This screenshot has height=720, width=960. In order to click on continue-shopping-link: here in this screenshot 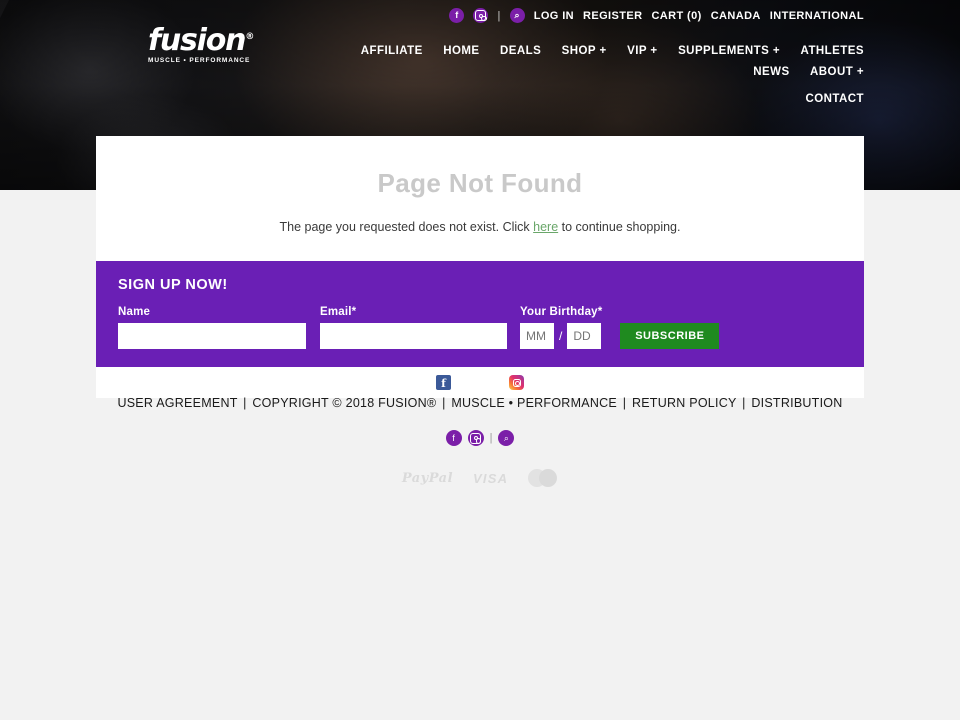, I will do `click(545, 227)`.